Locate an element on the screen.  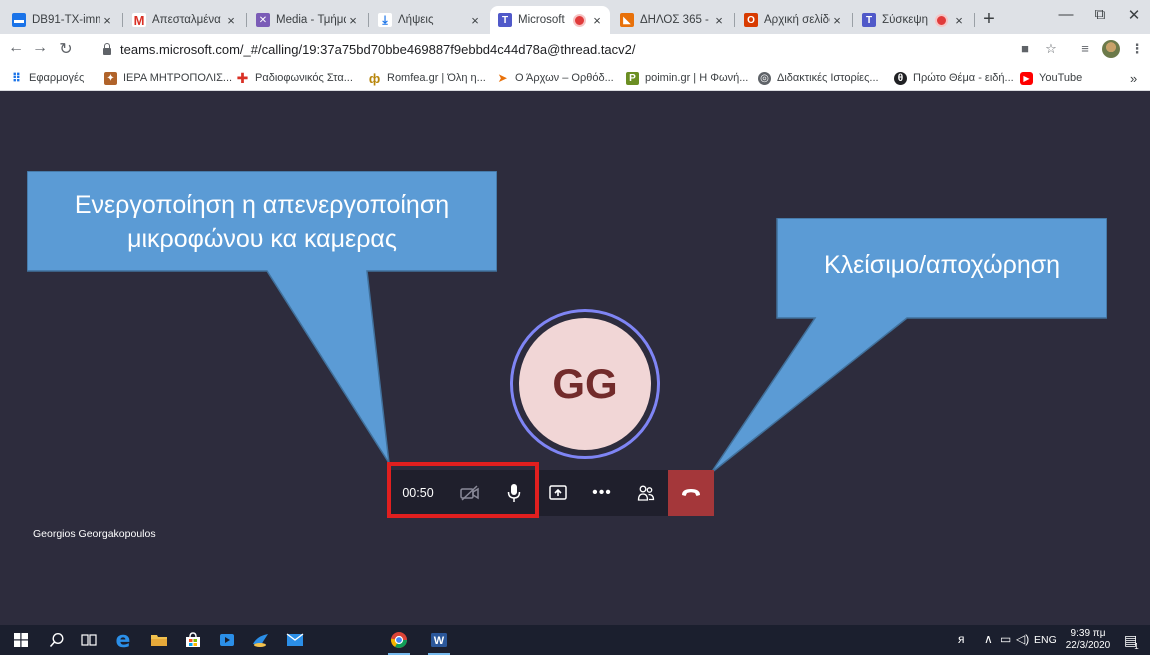
more-actions-button: ••• is located at coordinates (602, 493).